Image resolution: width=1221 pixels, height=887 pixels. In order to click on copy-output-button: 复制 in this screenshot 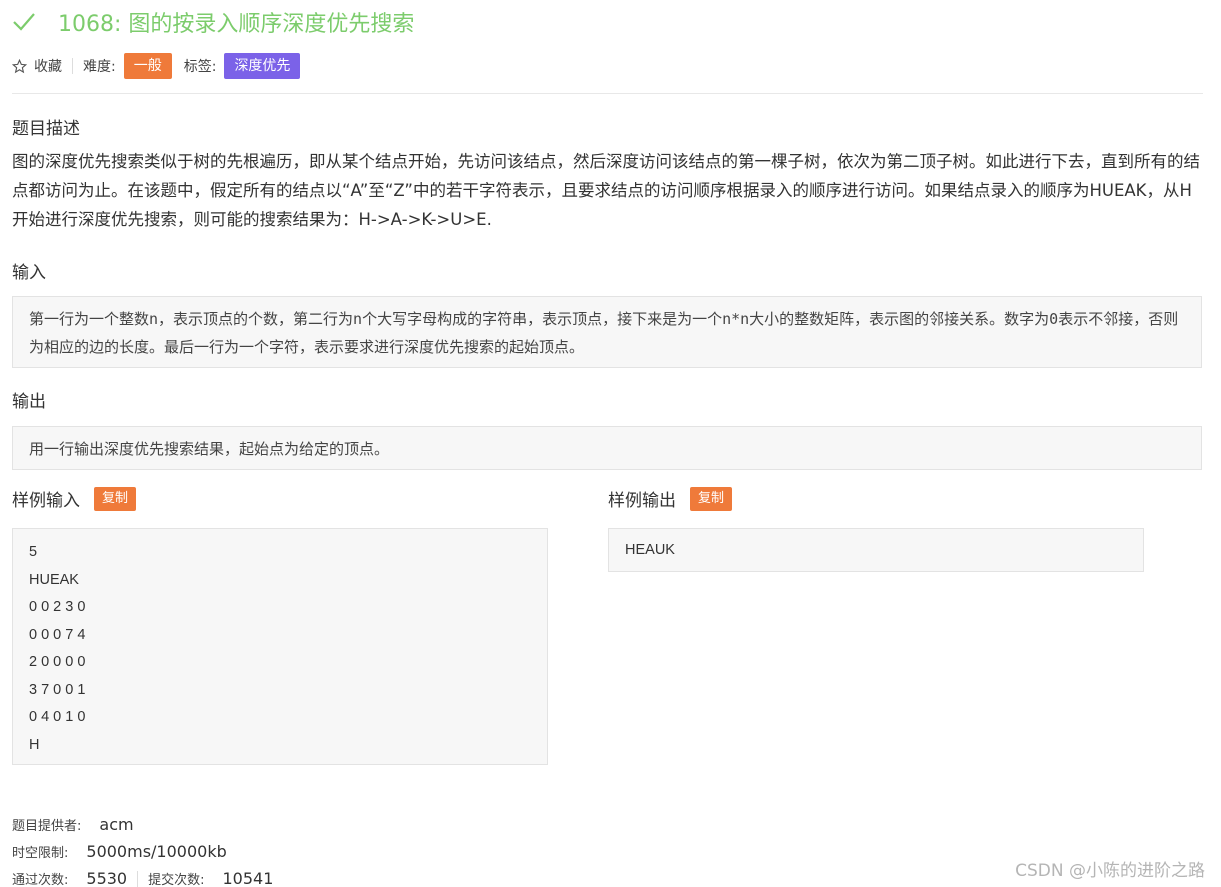, I will do `click(711, 498)`.